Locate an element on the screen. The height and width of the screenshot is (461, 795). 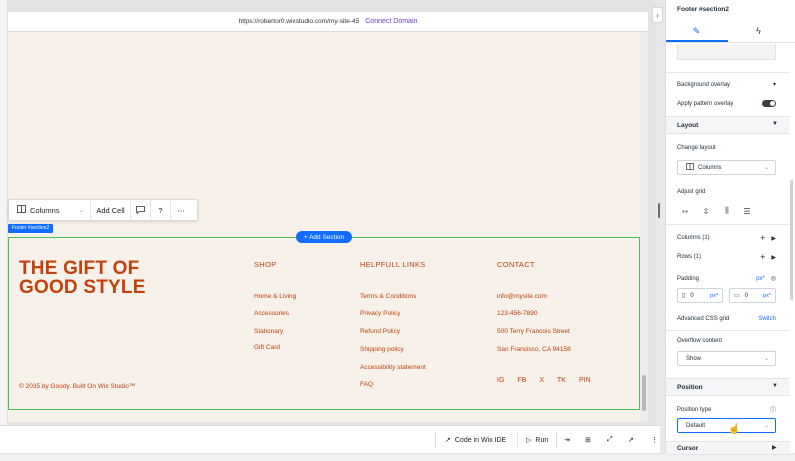
helpful-link: Refund Policy is located at coordinates (380, 331).